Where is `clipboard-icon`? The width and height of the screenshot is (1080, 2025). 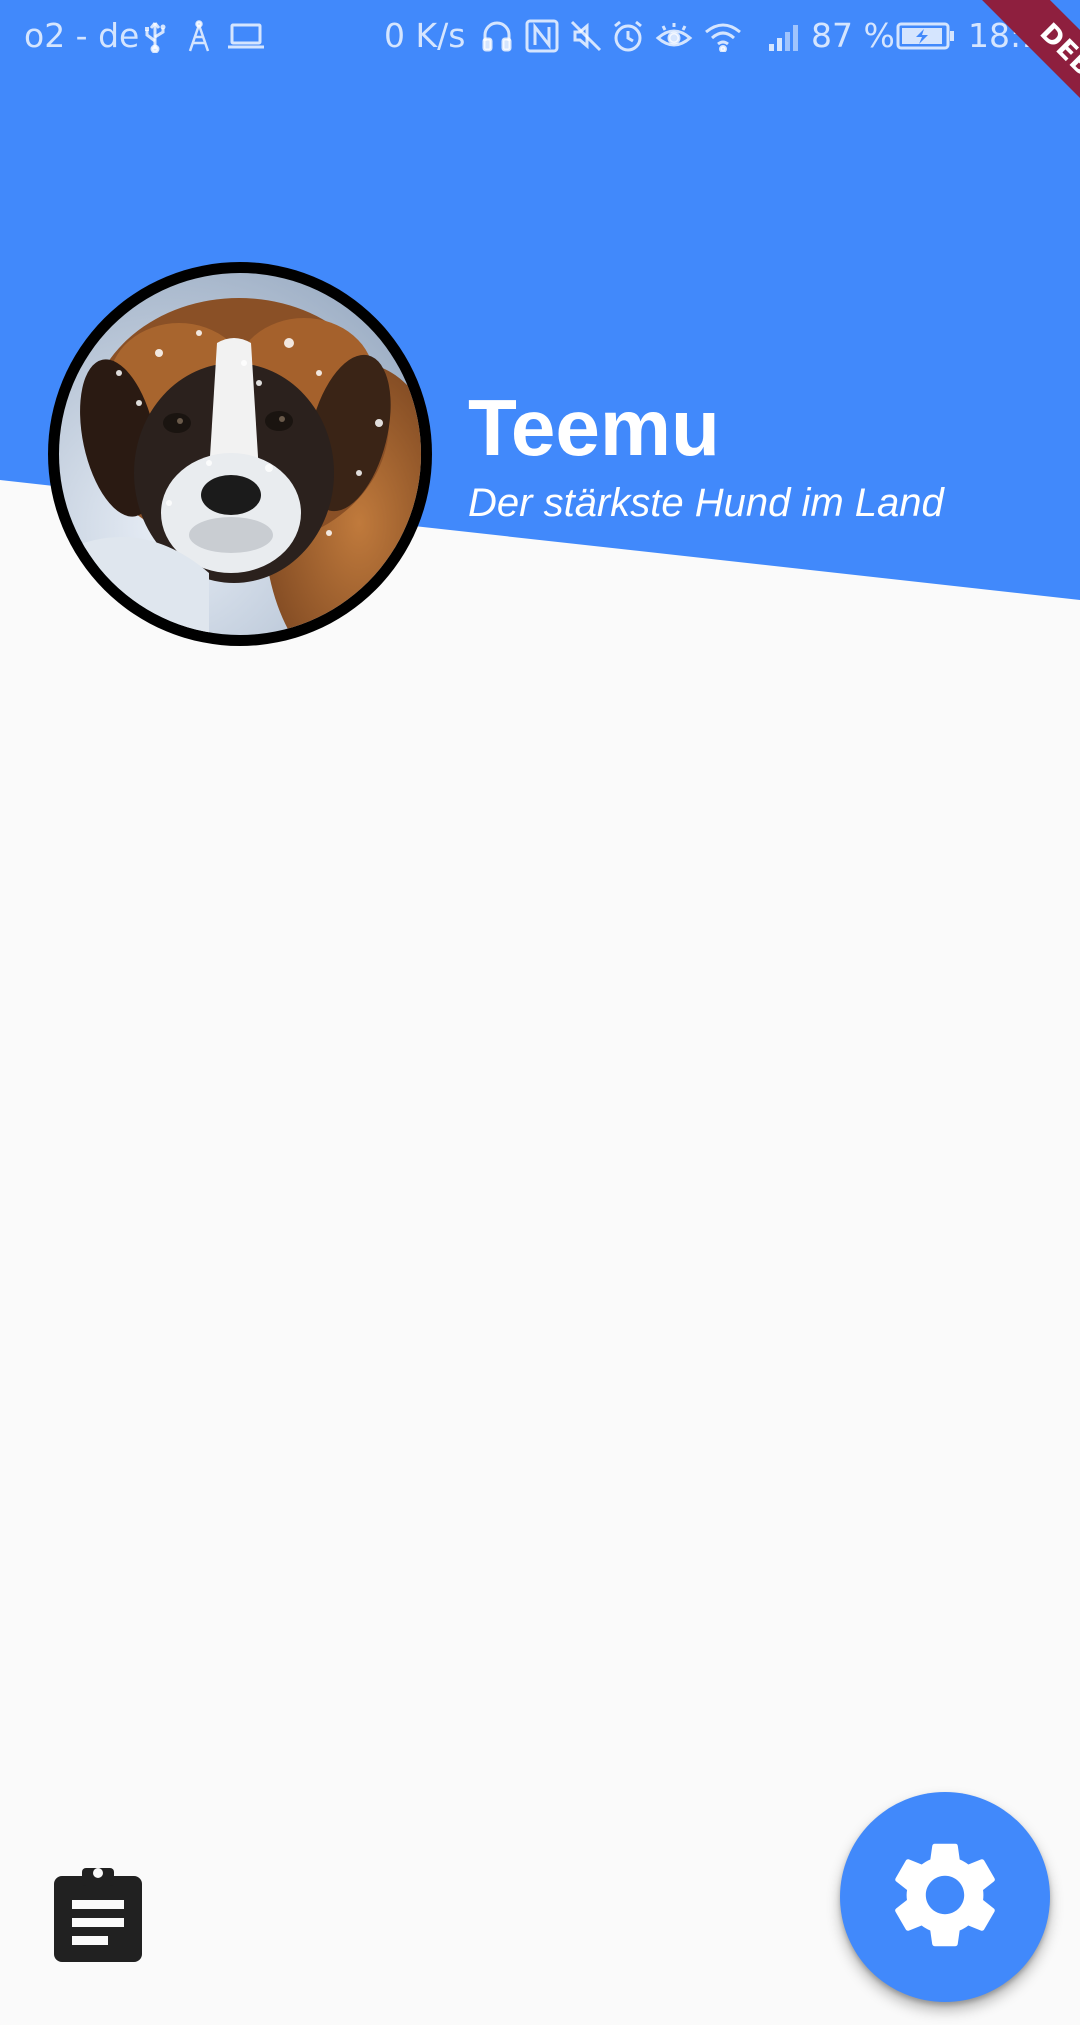
clipboard-icon is located at coordinates (98, 1916).